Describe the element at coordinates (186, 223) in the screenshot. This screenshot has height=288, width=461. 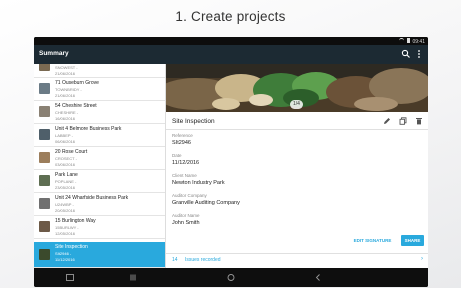
I see `auditor-name-value: John Smith` at that location.